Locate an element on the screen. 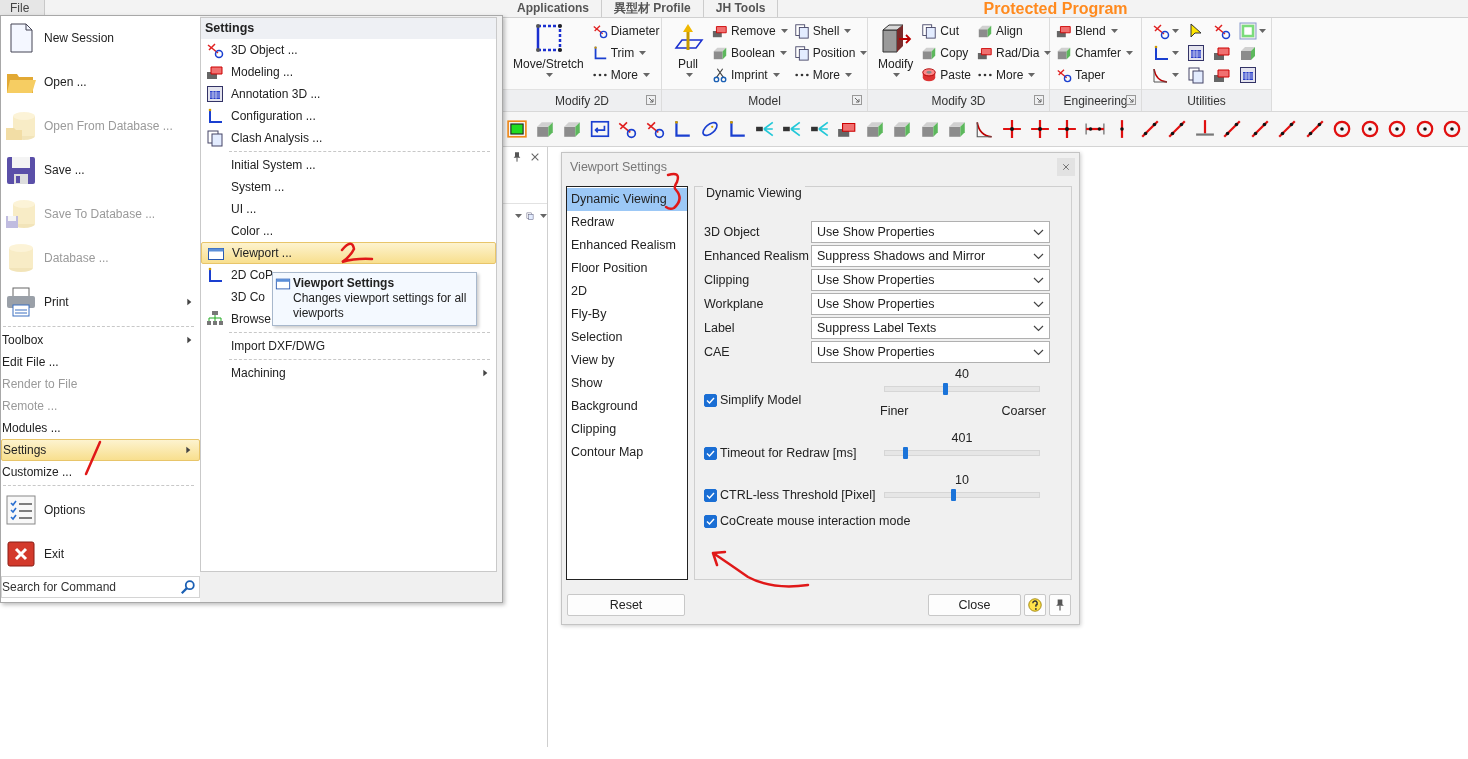 This screenshot has height=759, width=1468. field-label: CAE is located at coordinates (717, 352).